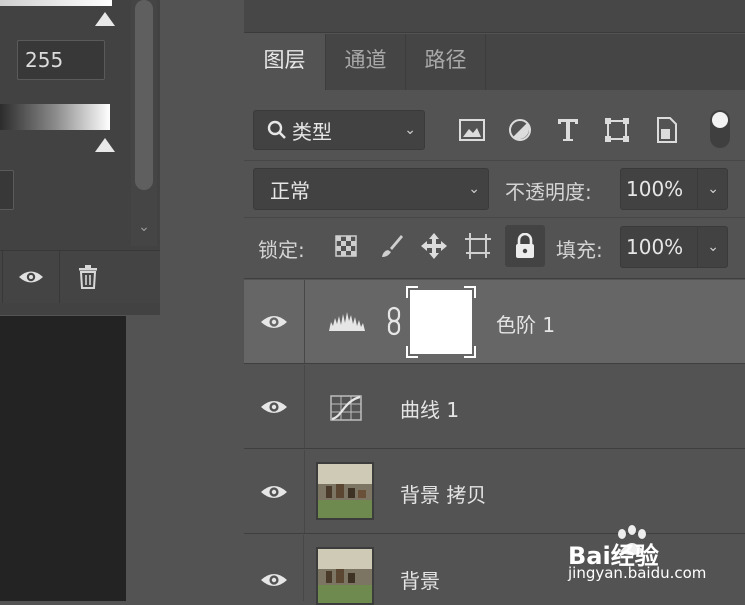  What do you see at coordinates (548, 192) in the screenshot?
I see `opacity-label: 不透明度:` at bounding box center [548, 192].